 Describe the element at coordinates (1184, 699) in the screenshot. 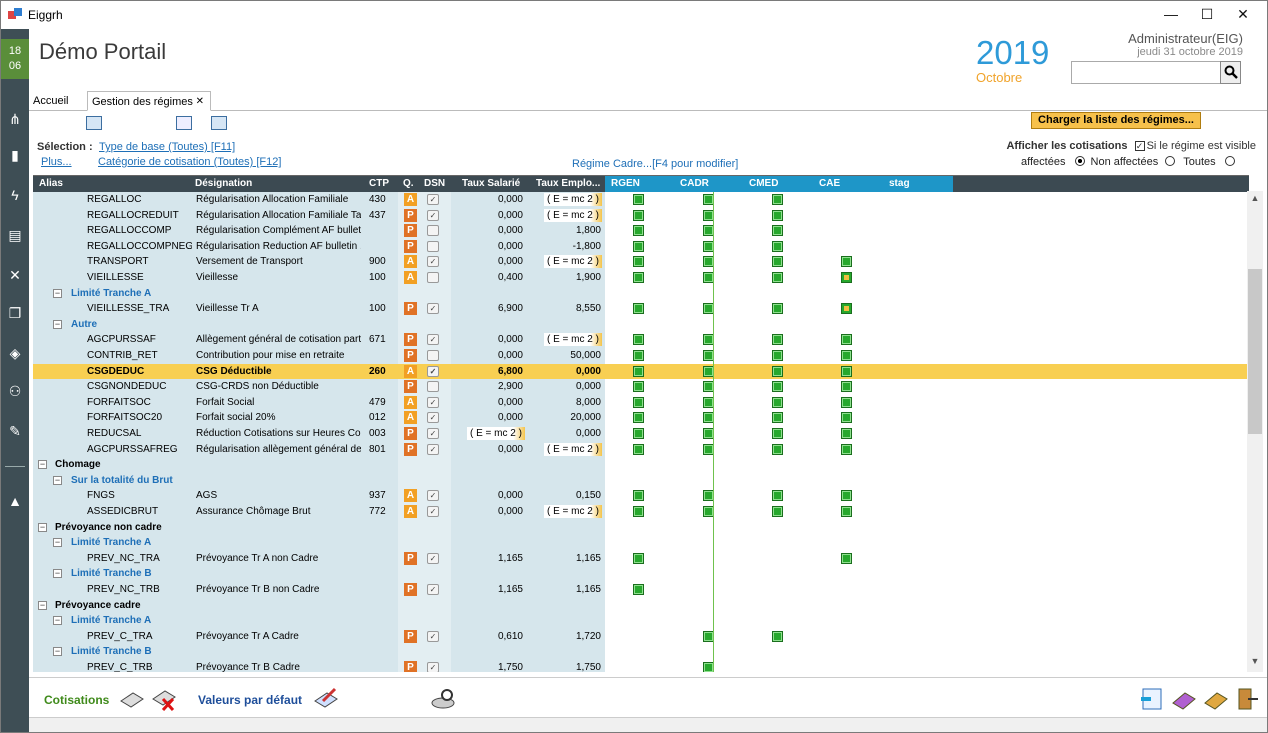

I see `purple-book-icon` at that location.